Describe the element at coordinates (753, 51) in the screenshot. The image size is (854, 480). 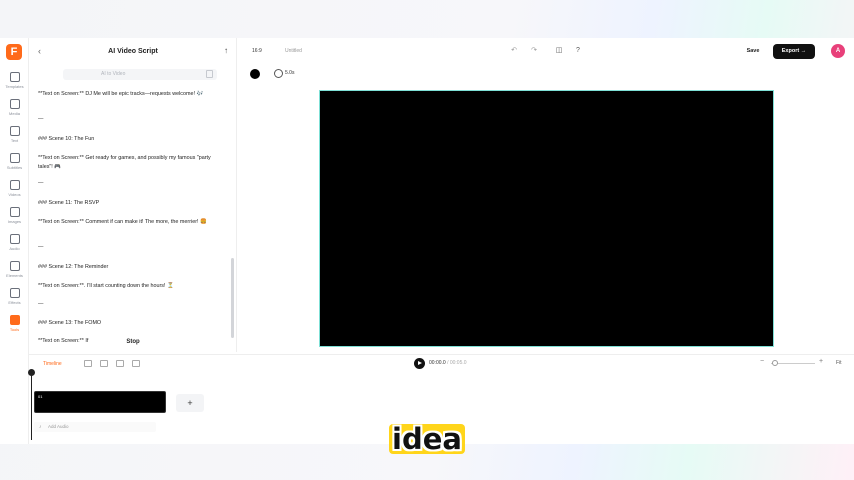
I see `save-button: Save` at that location.